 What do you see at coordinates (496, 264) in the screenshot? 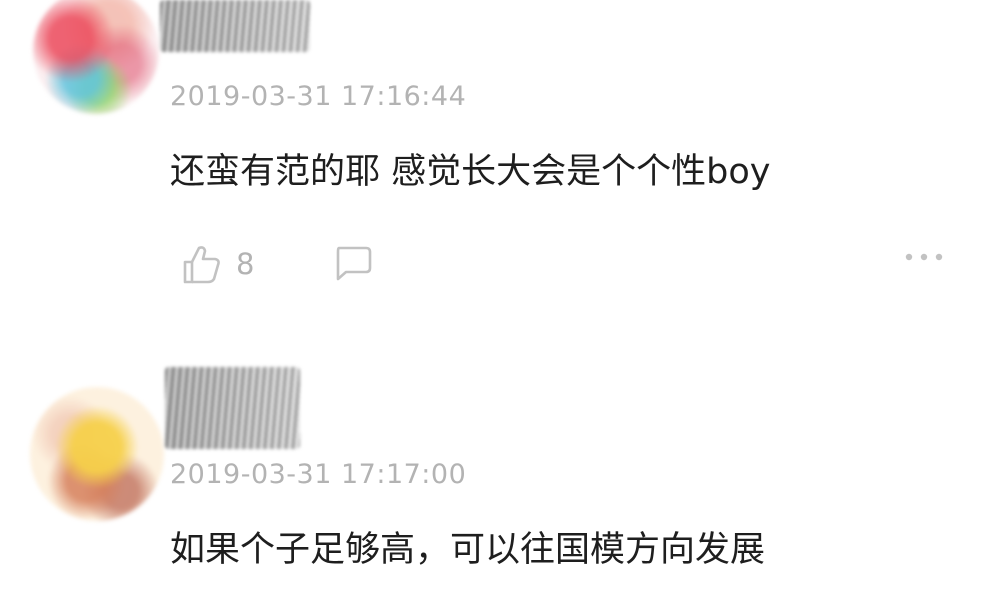
I see `comment-actions: 8` at bounding box center [496, 264].